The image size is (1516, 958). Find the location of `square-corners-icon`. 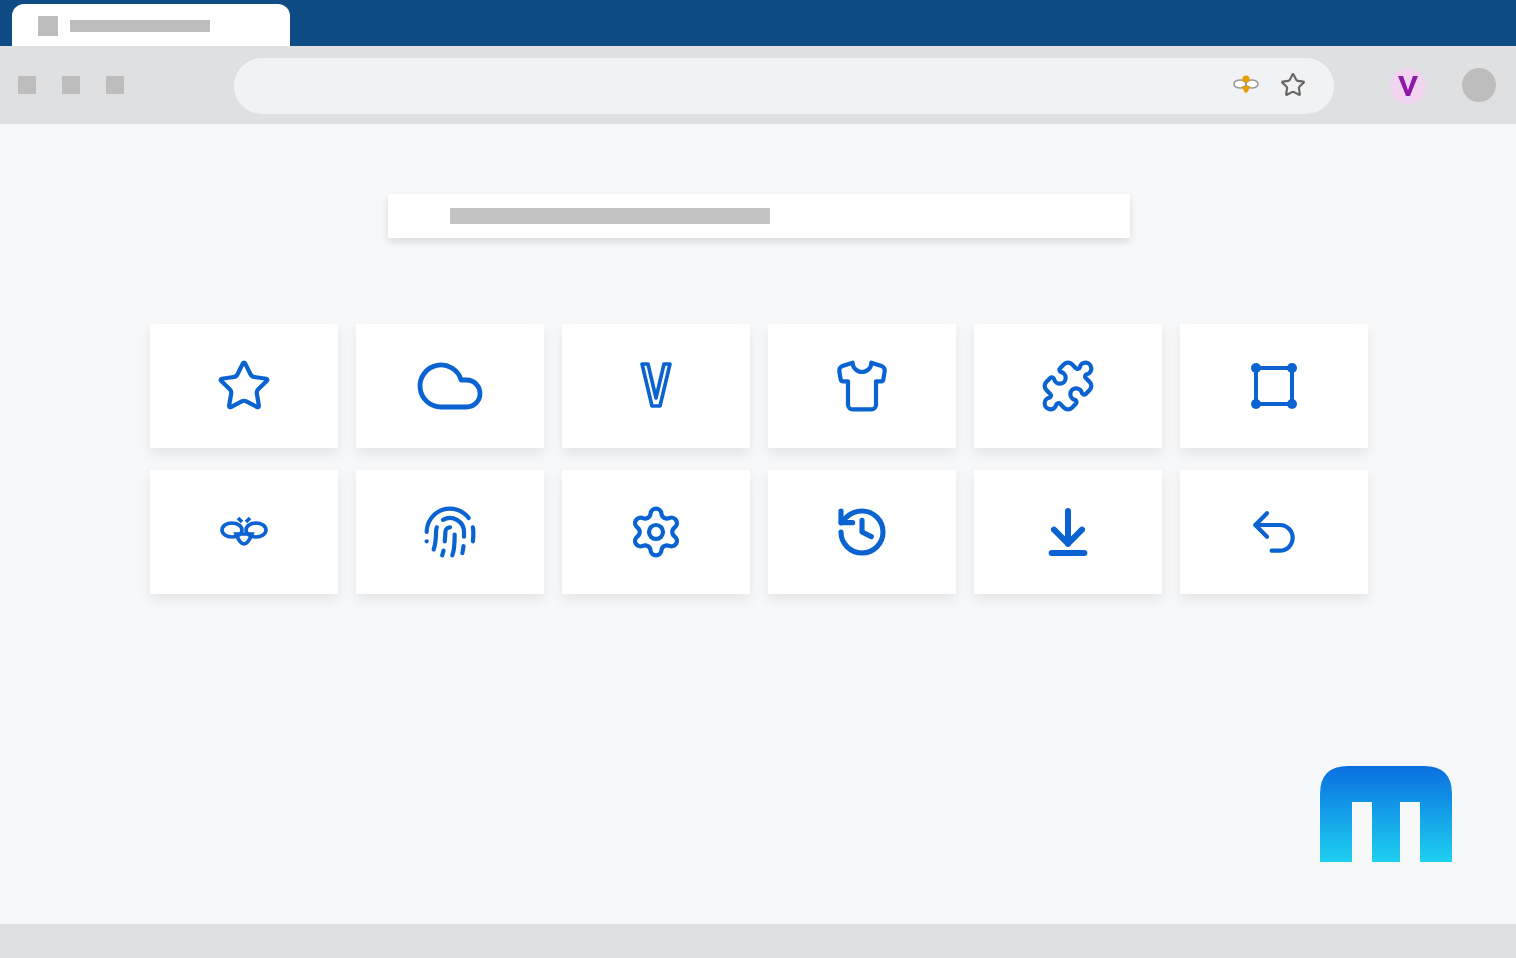

square-corners-icon is located at coordinates (1273, 386).